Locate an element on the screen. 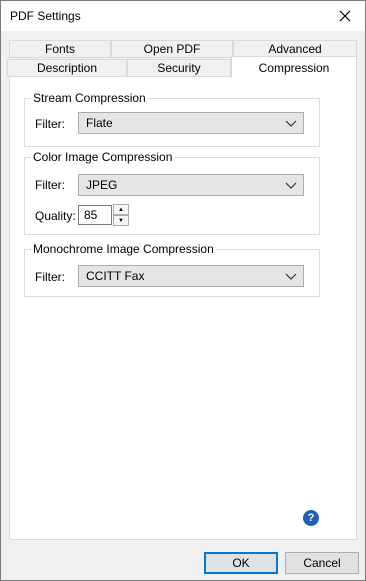  mono-compression-legend: Monochrome Image Compression is located at coordinates (123, 249).